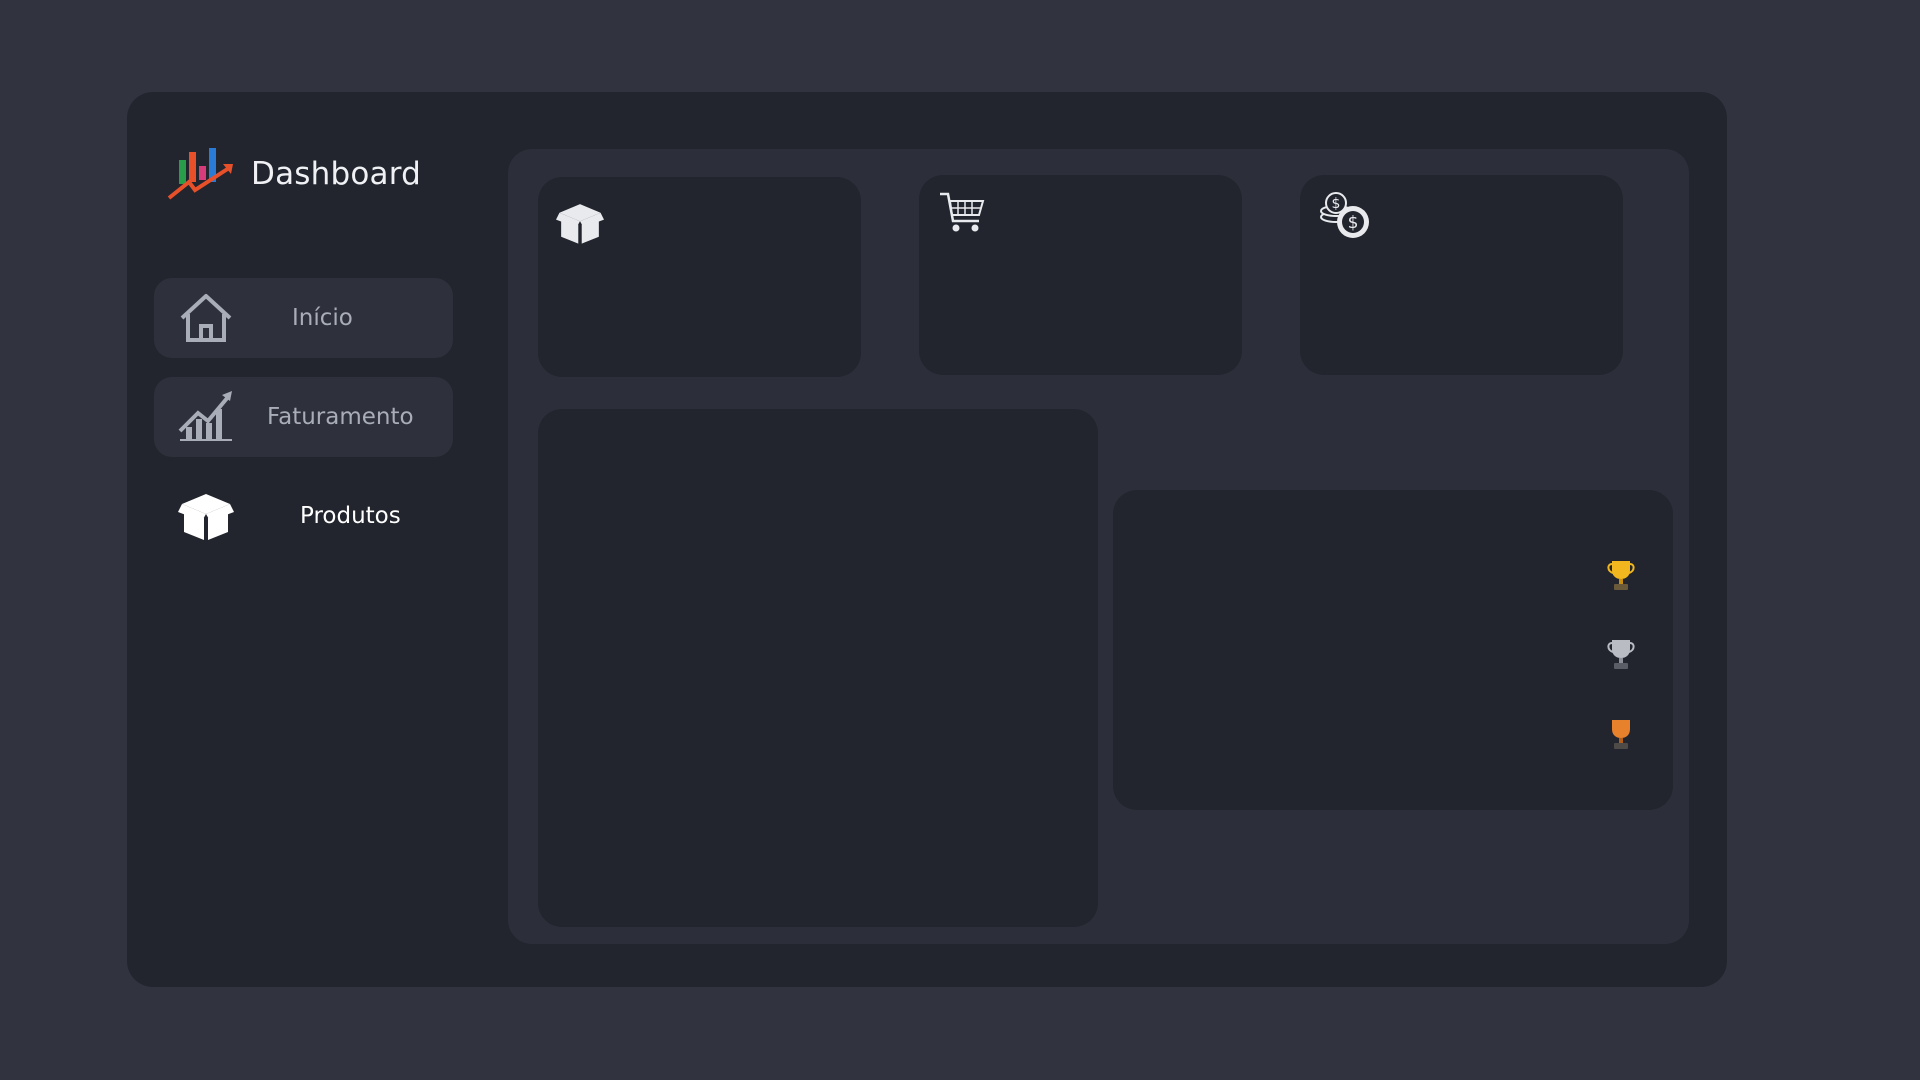  I want to click on gold-trophy-icon, so click(1621, 575).